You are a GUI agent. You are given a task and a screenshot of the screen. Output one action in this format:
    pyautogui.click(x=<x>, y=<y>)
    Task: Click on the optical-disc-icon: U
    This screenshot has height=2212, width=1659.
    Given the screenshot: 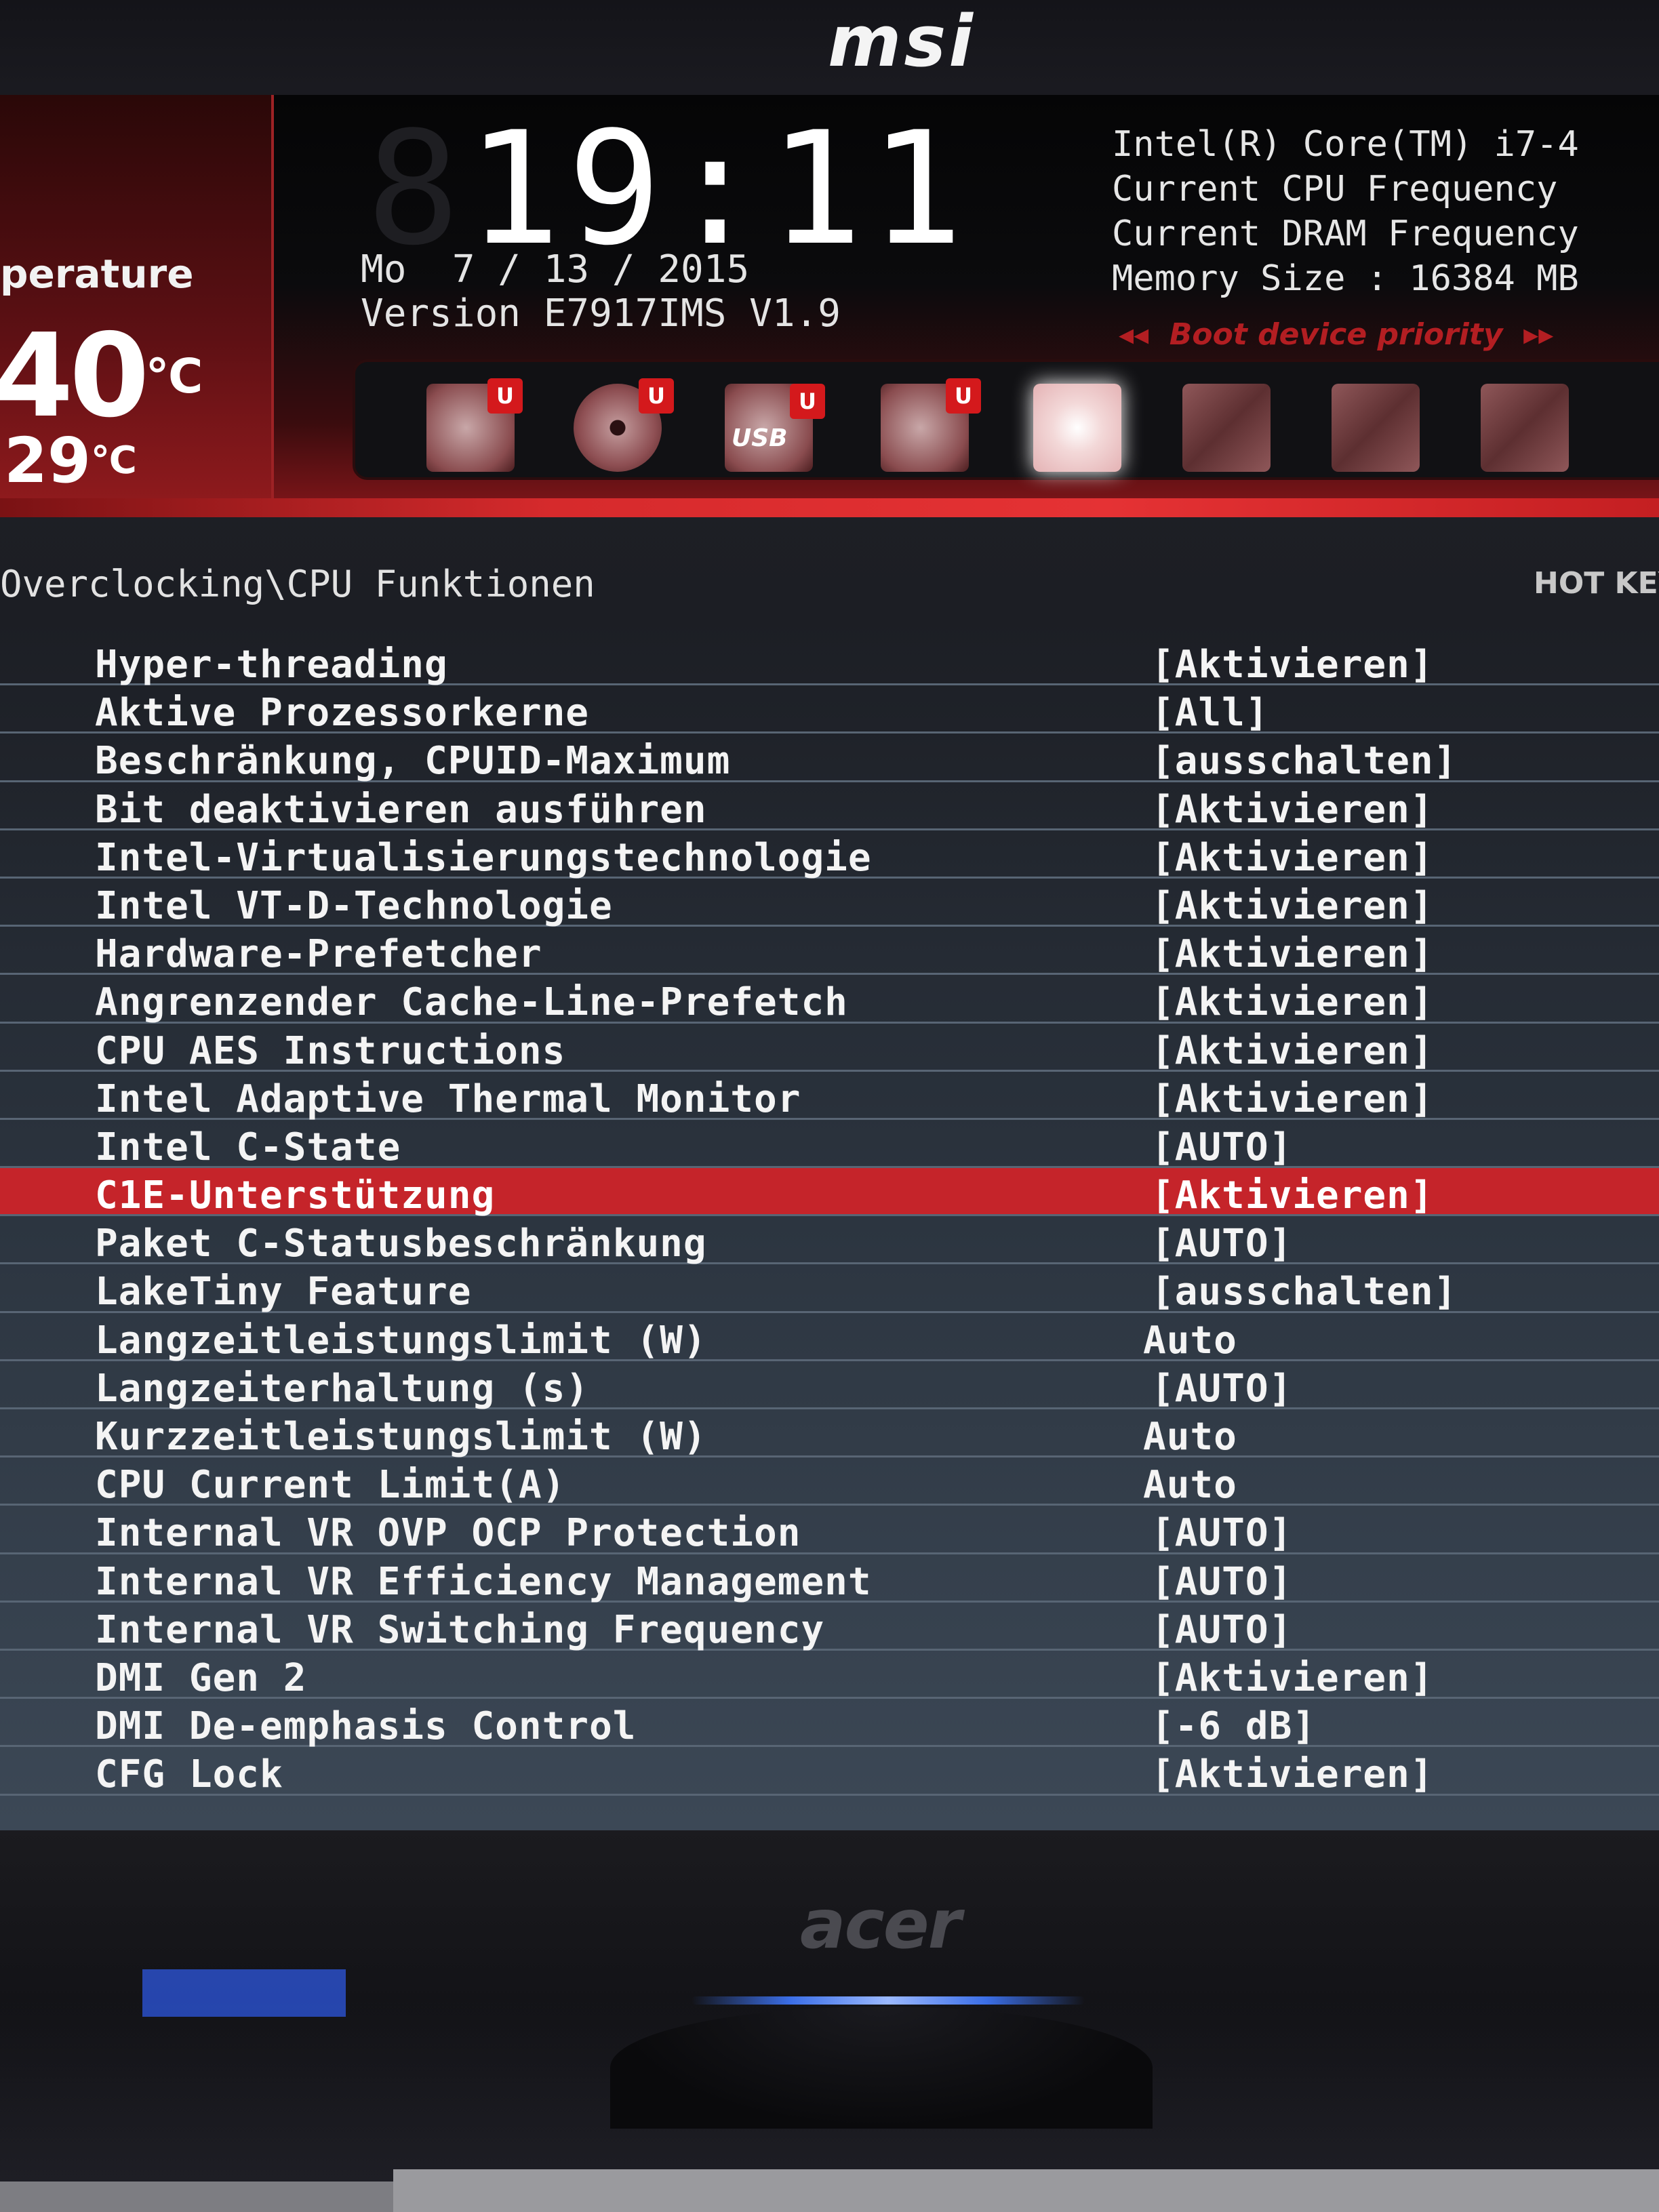 What is the action you would take?
    pyautogui.click(x=624, y=425)
    